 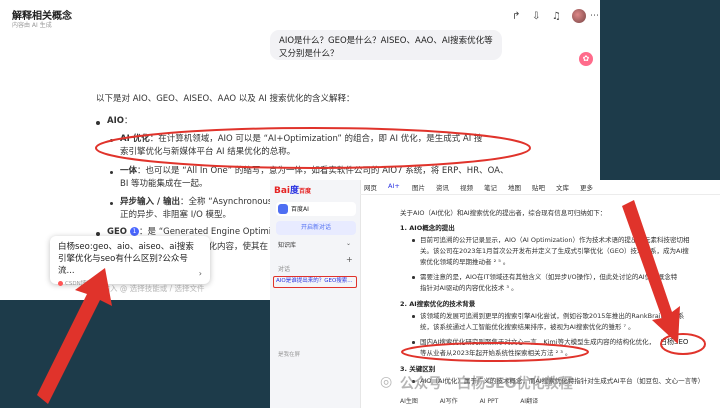 What do you see at coordinates (283, 209) in the screenshot?
I see `baidu-ai-icon` at bounding box center [283, 209].